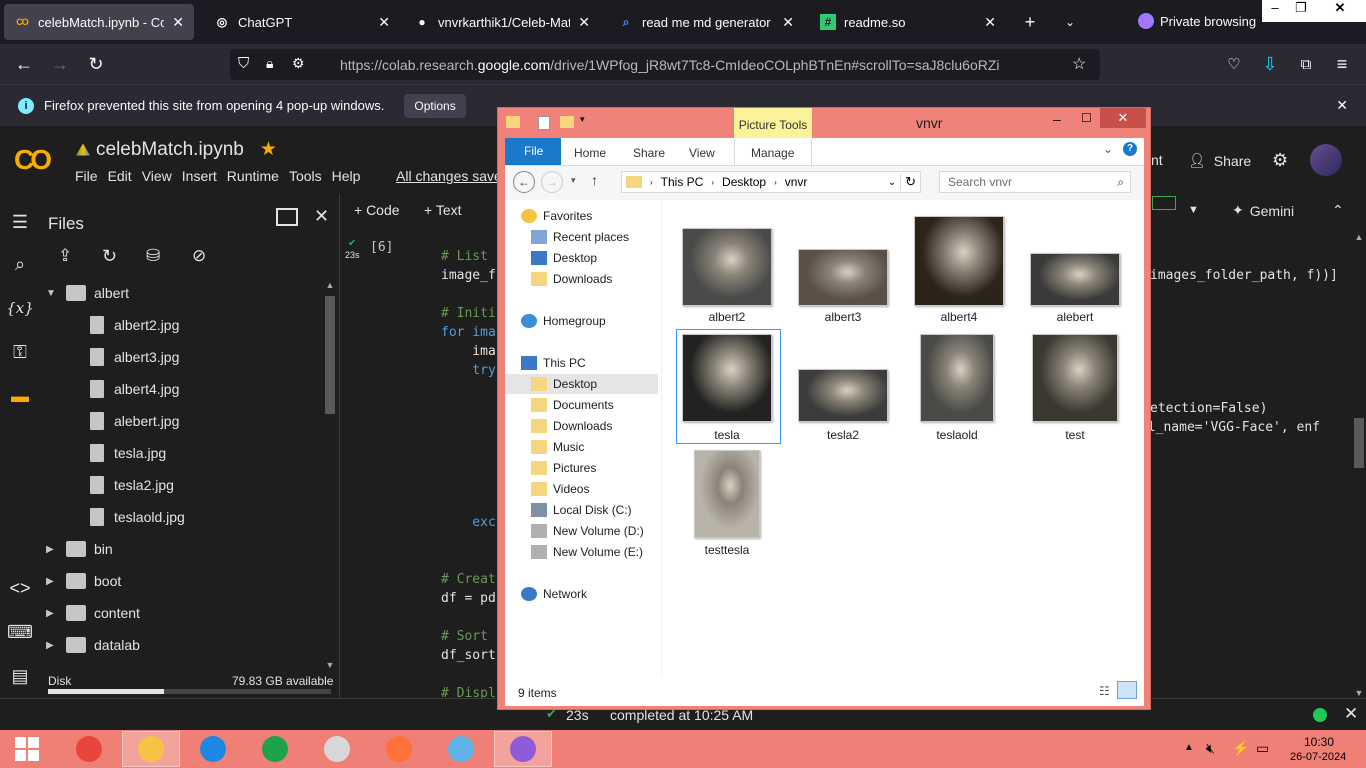  What do you see at coordinates (727, 550) in the screenshot?
I see `file-label: testtesla` at bounding box center [727, 550].